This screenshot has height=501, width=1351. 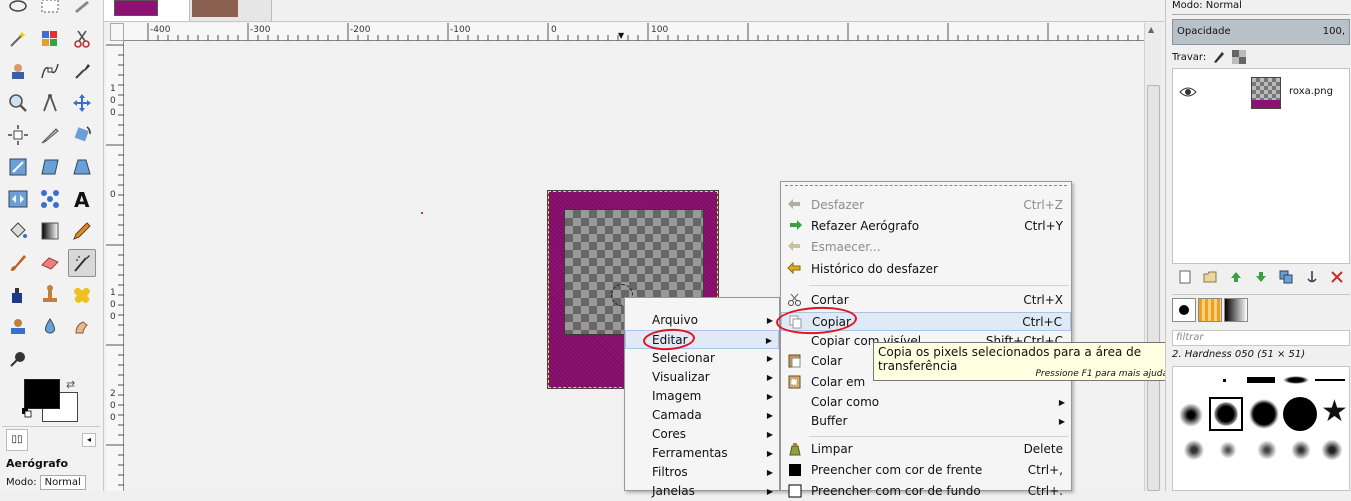 What do you see at coordinates (1184, 310) in the screenshot?
I see `brushes-tab` at bounding box center [1184, 310].